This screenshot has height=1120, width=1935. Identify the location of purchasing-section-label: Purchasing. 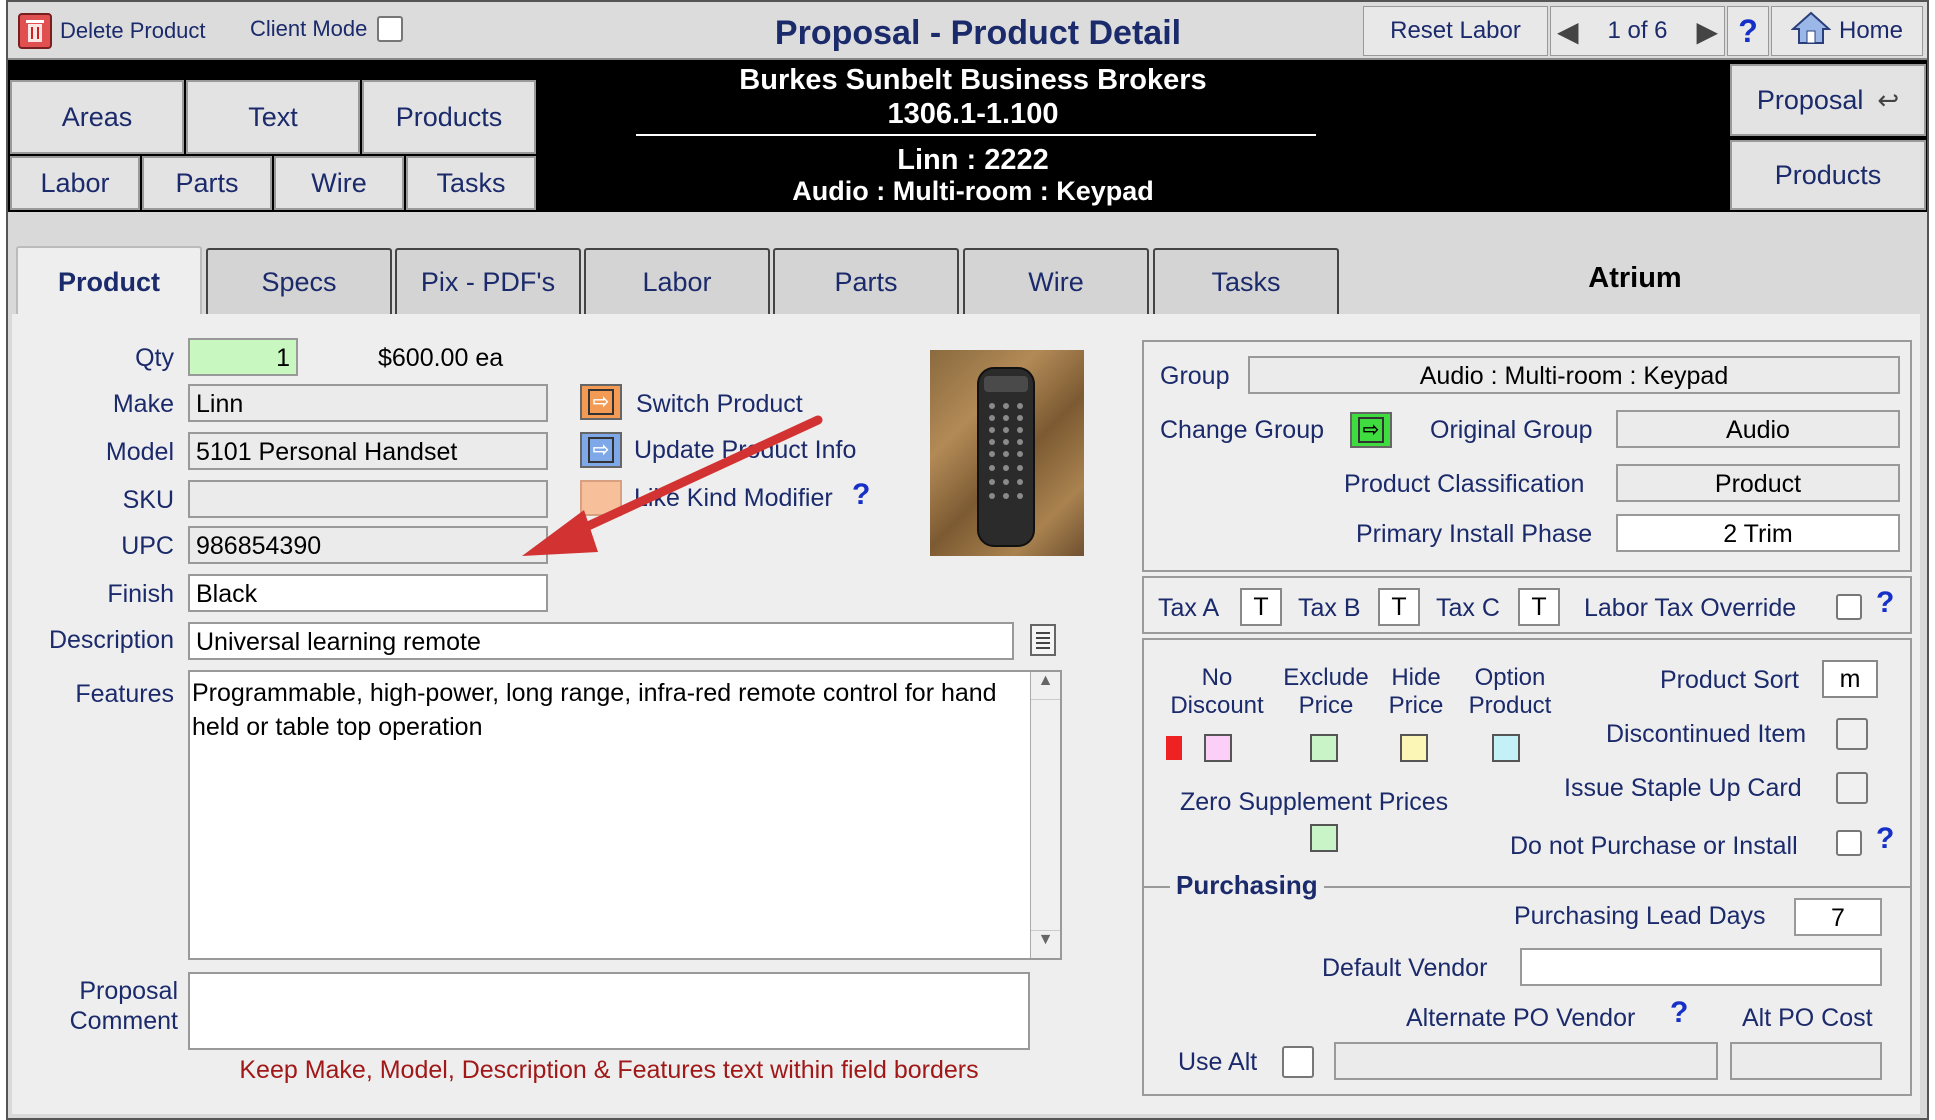
(1247, 885).